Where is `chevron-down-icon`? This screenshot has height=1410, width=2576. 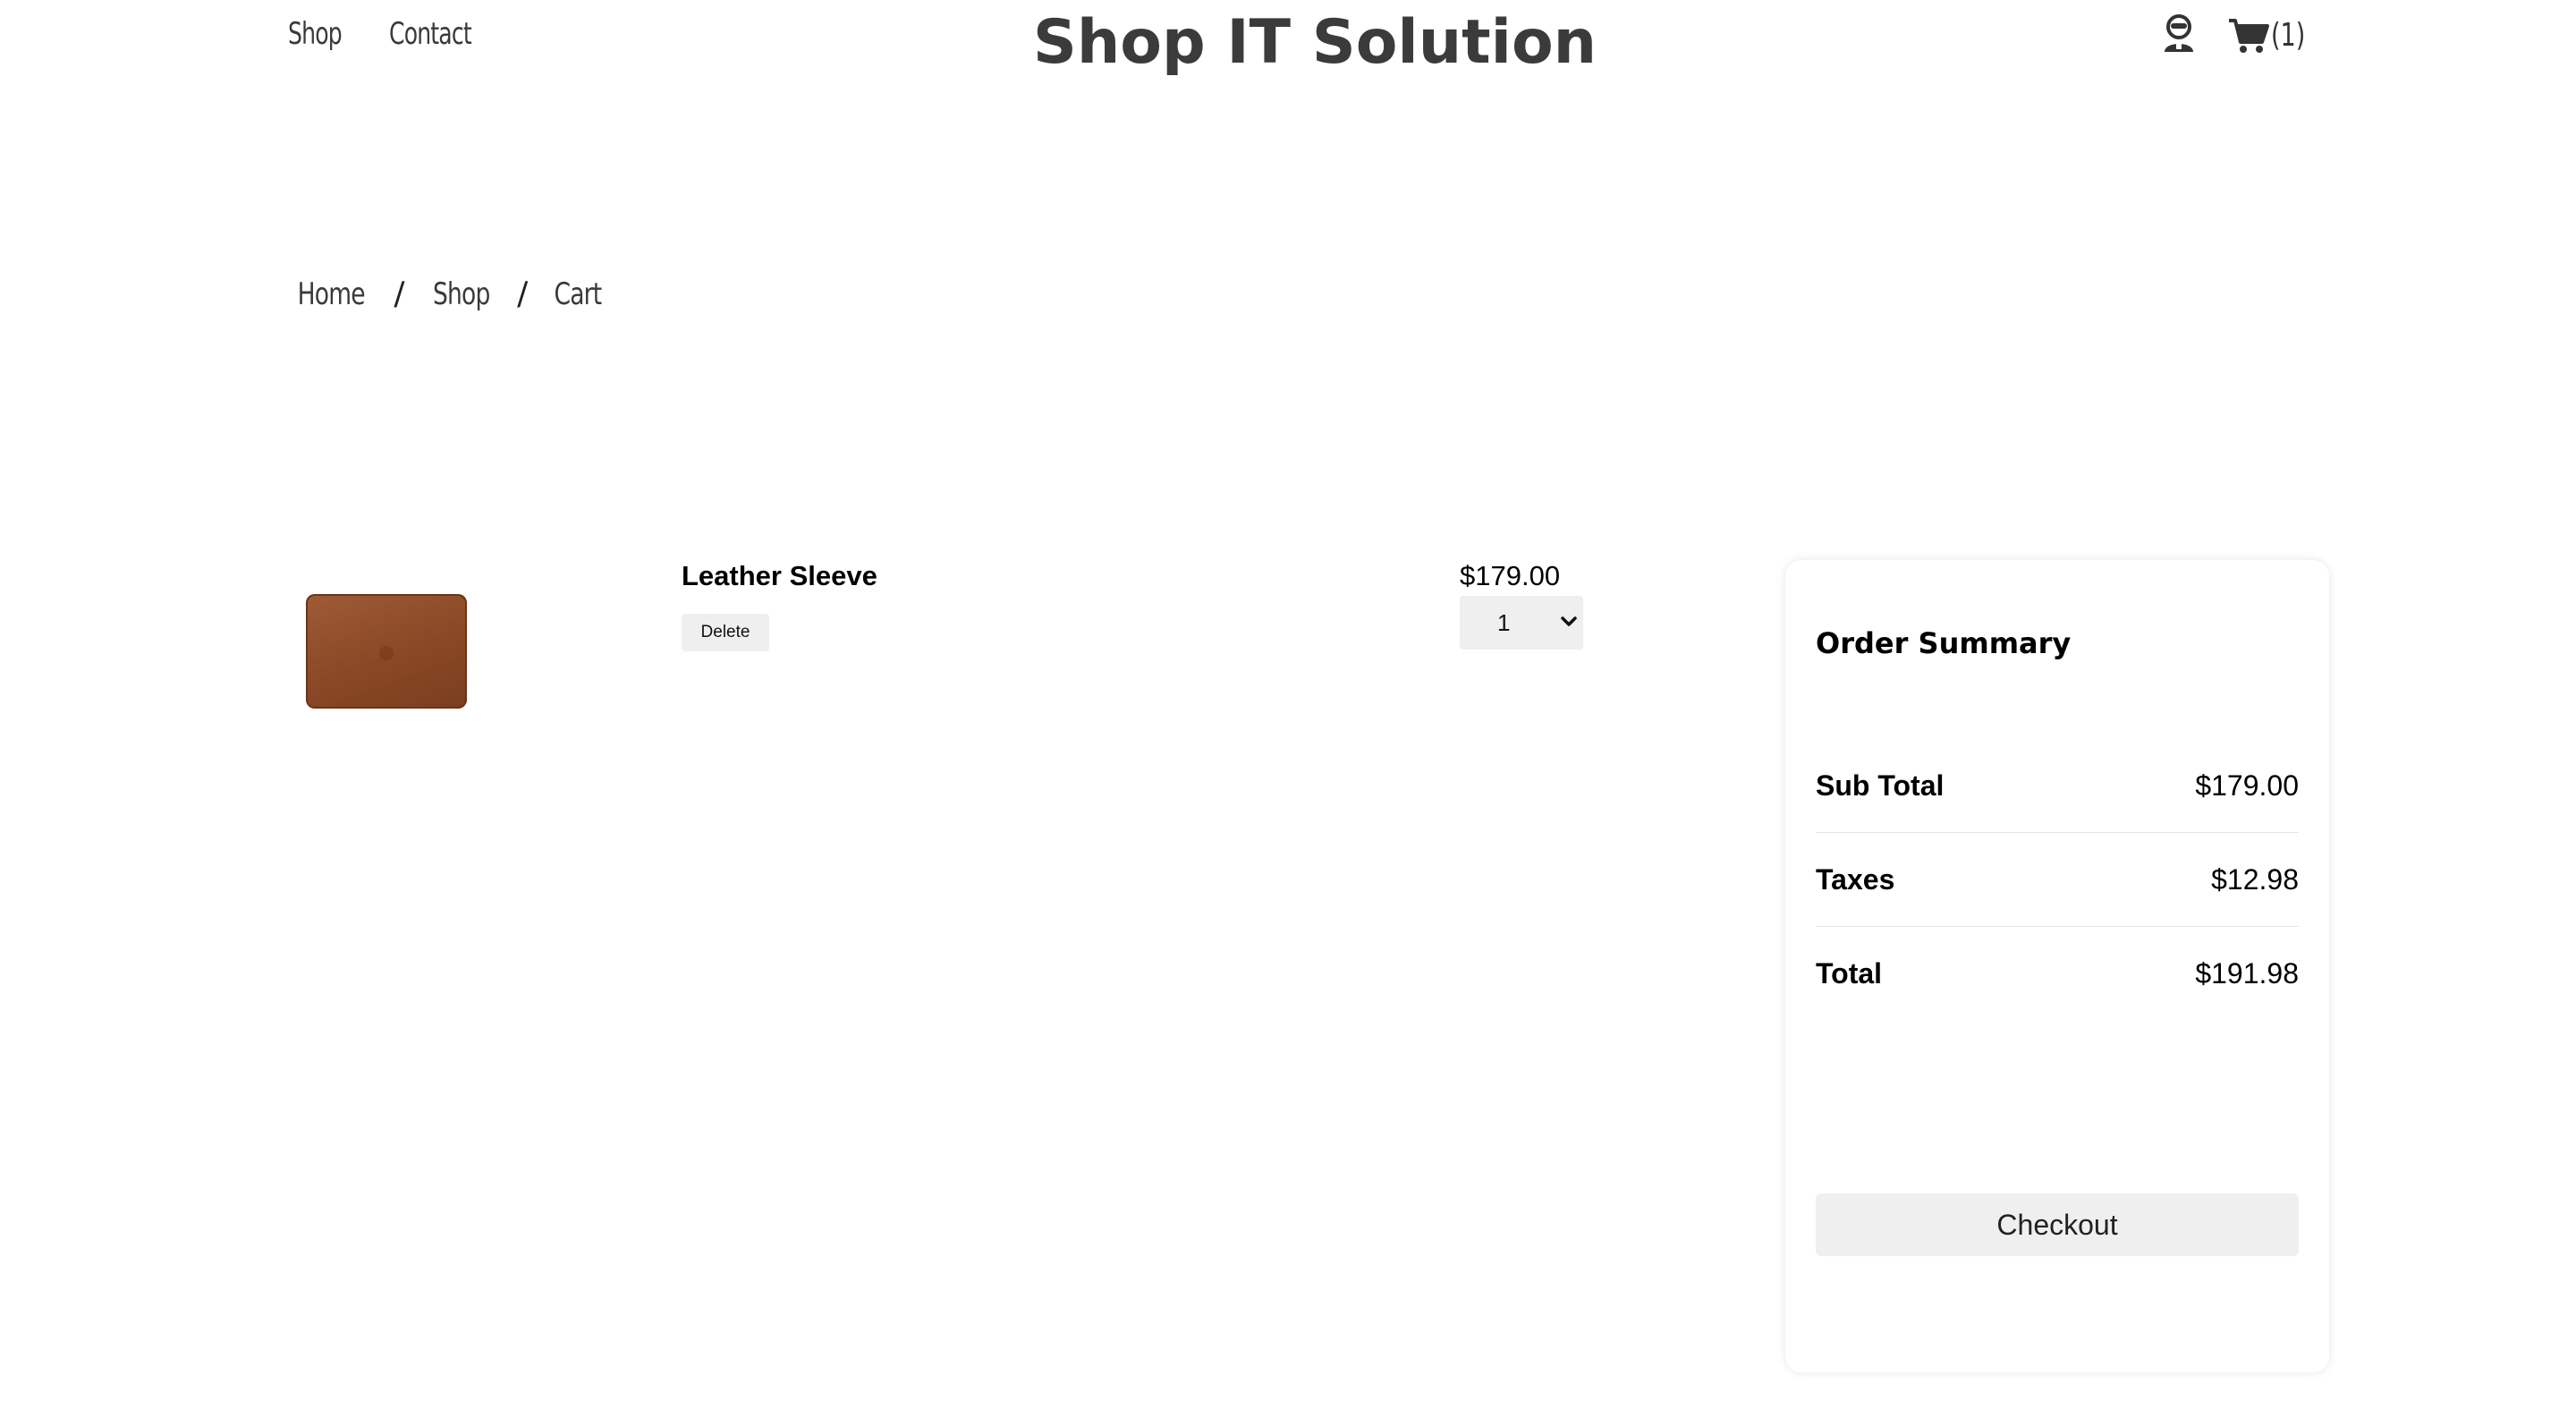 chevron-down-icon is located at coordinates (1569, 621).